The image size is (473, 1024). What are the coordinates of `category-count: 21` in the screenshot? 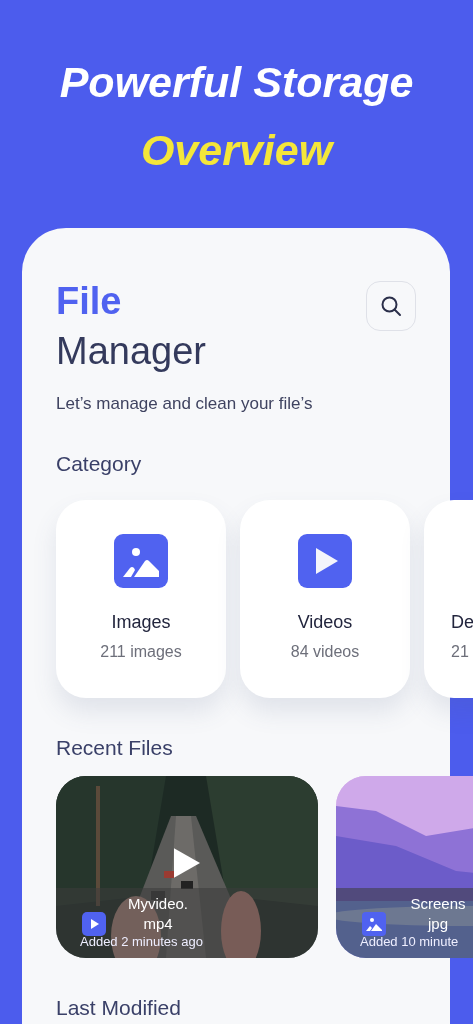 It's located at (460, 652).